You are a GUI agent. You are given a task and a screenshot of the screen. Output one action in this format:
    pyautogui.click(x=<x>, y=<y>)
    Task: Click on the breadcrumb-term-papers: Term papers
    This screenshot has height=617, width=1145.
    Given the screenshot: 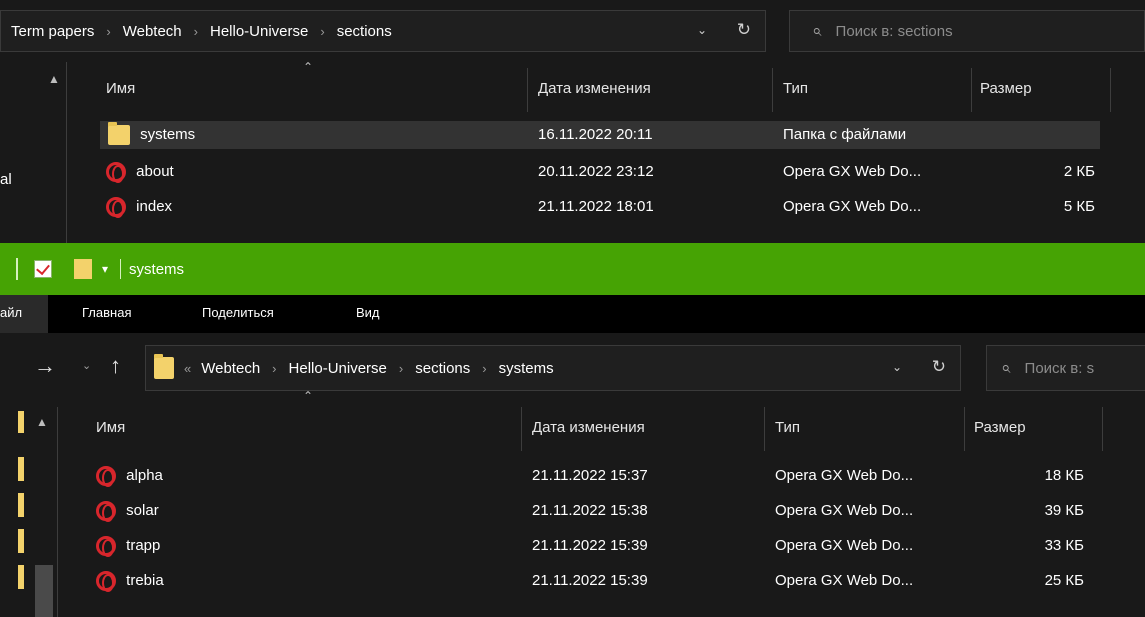 What is the action you would take?
    pyautogui.click(x=52, y=31)
    